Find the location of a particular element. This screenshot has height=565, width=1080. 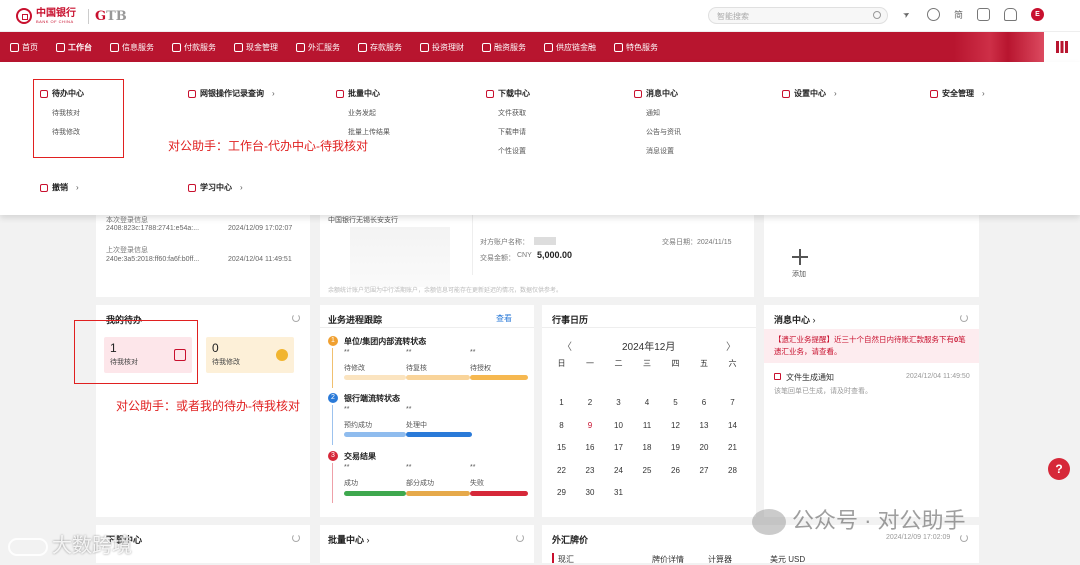

user-avatar: E is located at coordinates (1038, 14).